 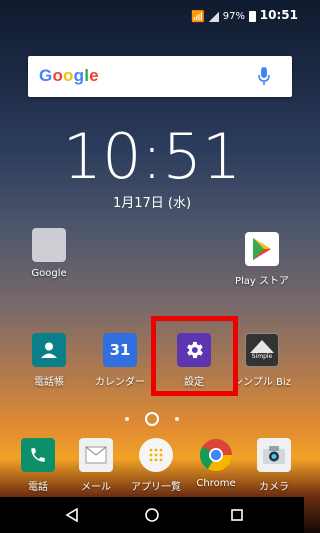 I want to click on app-calendar: 31 カレンダー, so click(x=120, y=360).